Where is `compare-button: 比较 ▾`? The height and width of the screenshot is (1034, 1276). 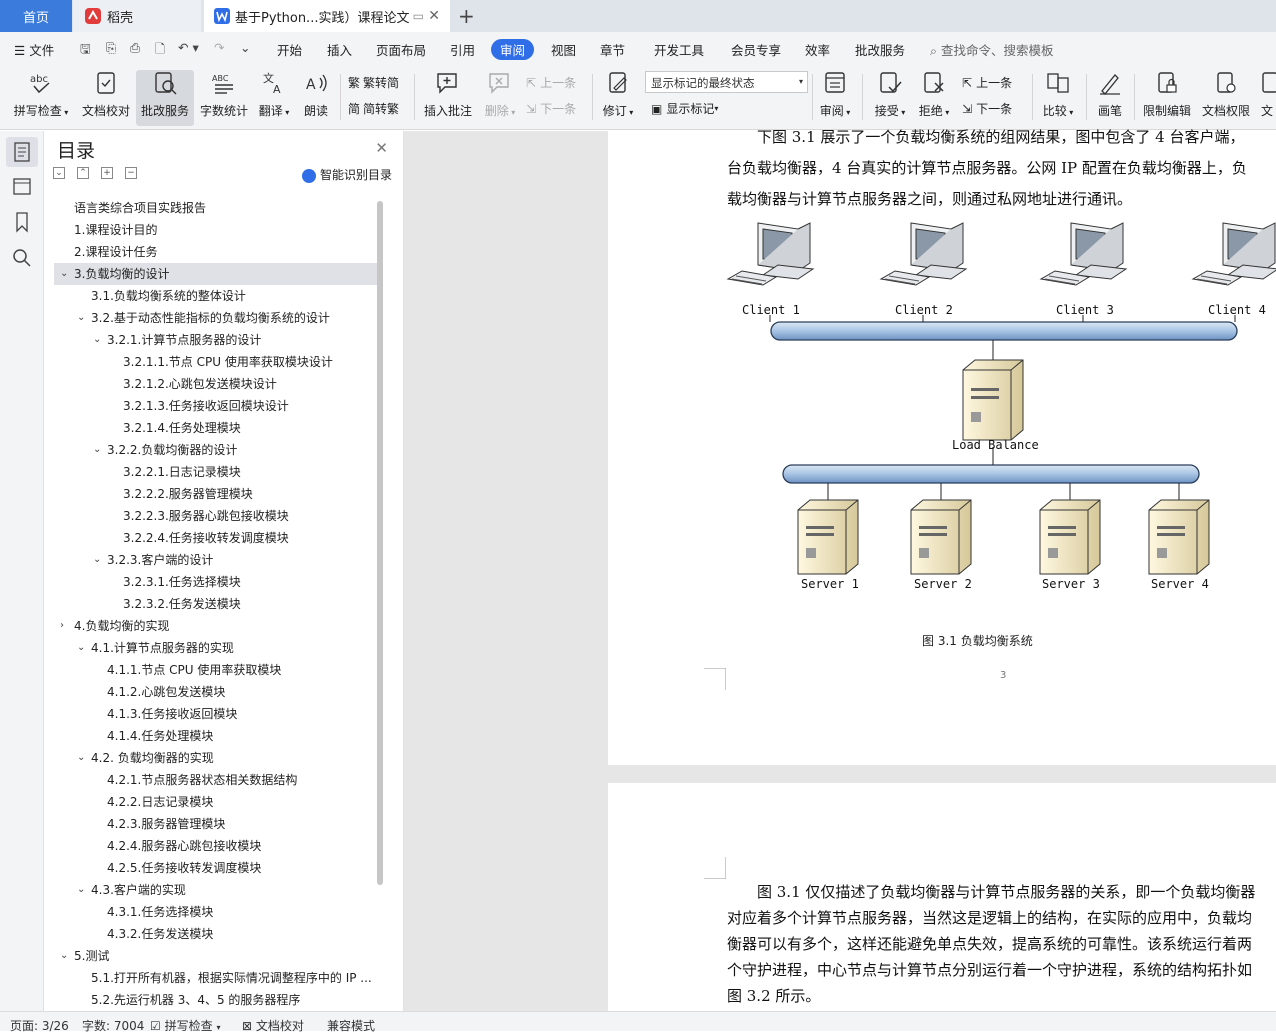
compare-button: 比较 ▾ is located at coordinates (1058, 98).